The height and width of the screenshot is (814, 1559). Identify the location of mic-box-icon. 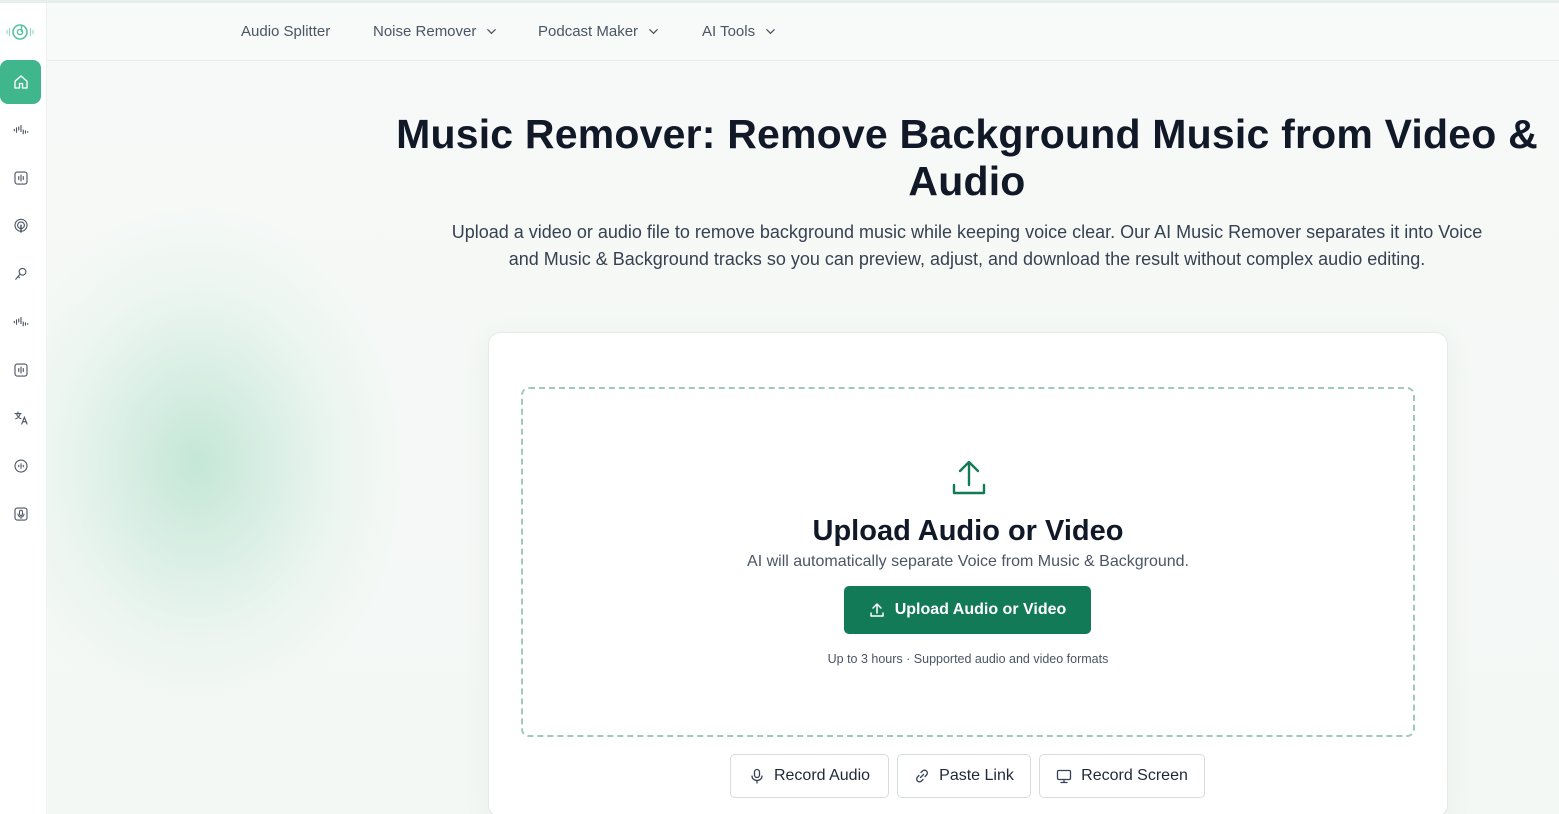
(20, 514).